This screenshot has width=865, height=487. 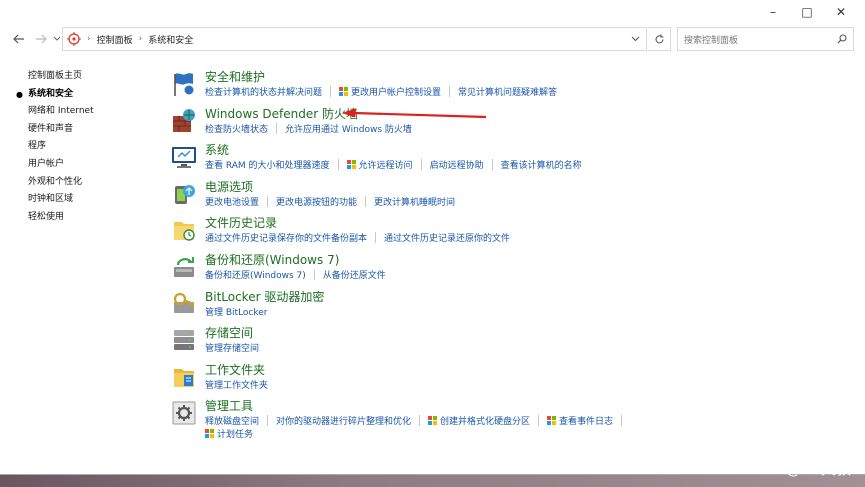 I want to click on back-button, so click(x=19, y=39).